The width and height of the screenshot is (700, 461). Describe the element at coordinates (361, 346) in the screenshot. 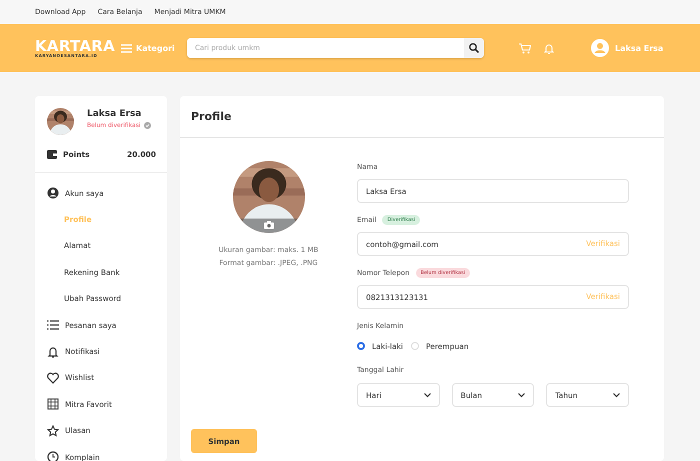

I see `radio-button` at that location.